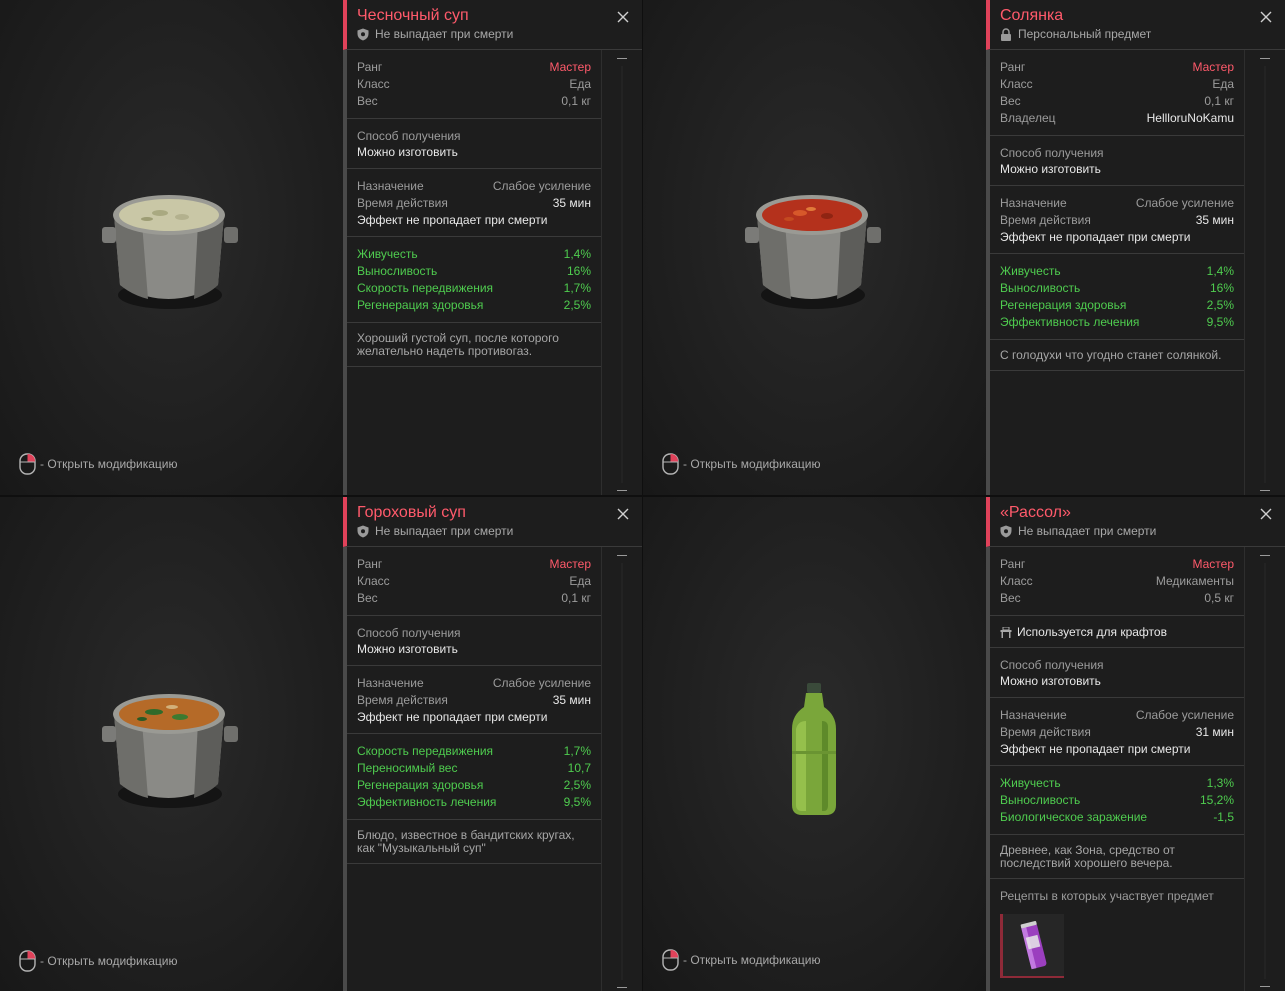 Image resolution: width=1285 pixels, height=991 pixels. Describe the element at coordinates (1063, 305) in the screenshot. I see `effect-label: Регенерация здоровья` at that location.